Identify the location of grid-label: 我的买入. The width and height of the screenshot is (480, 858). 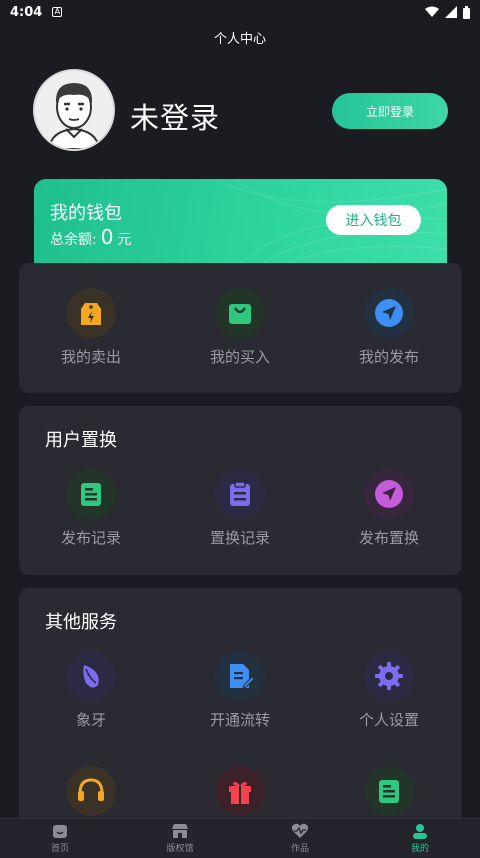
(239, 357).